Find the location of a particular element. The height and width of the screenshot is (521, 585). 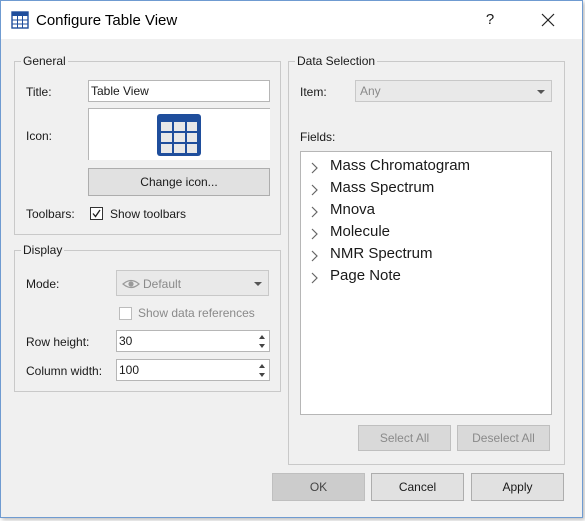

show-data-references-checkbox is located at coordinates (125, 313).